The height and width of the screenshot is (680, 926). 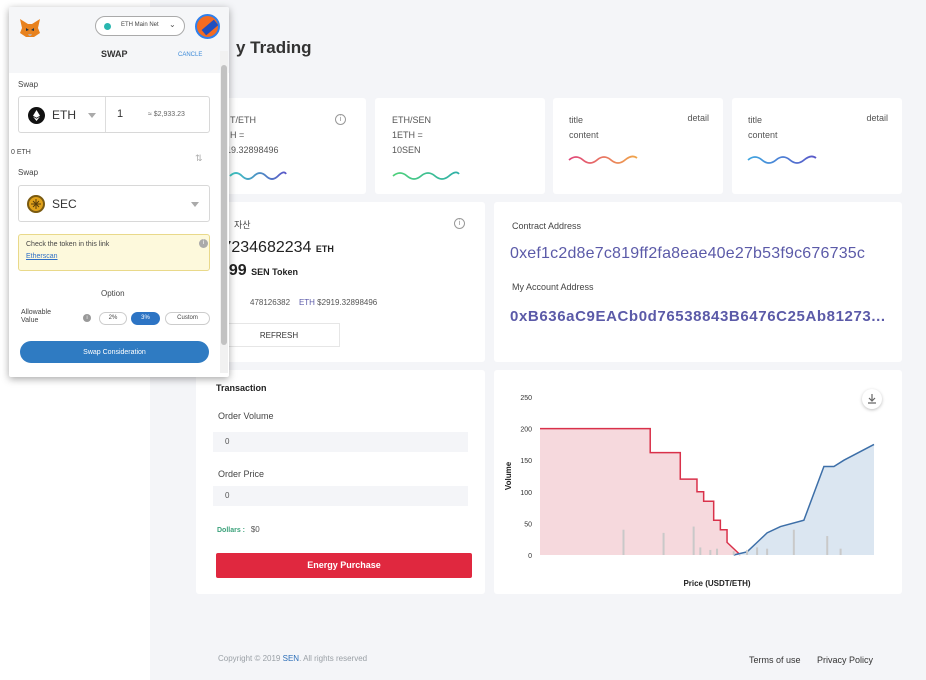 What do you see at coordinates (528, 524) in the screenshot?
I see `y-tick-label: 50` at bounding box center [528, 524].